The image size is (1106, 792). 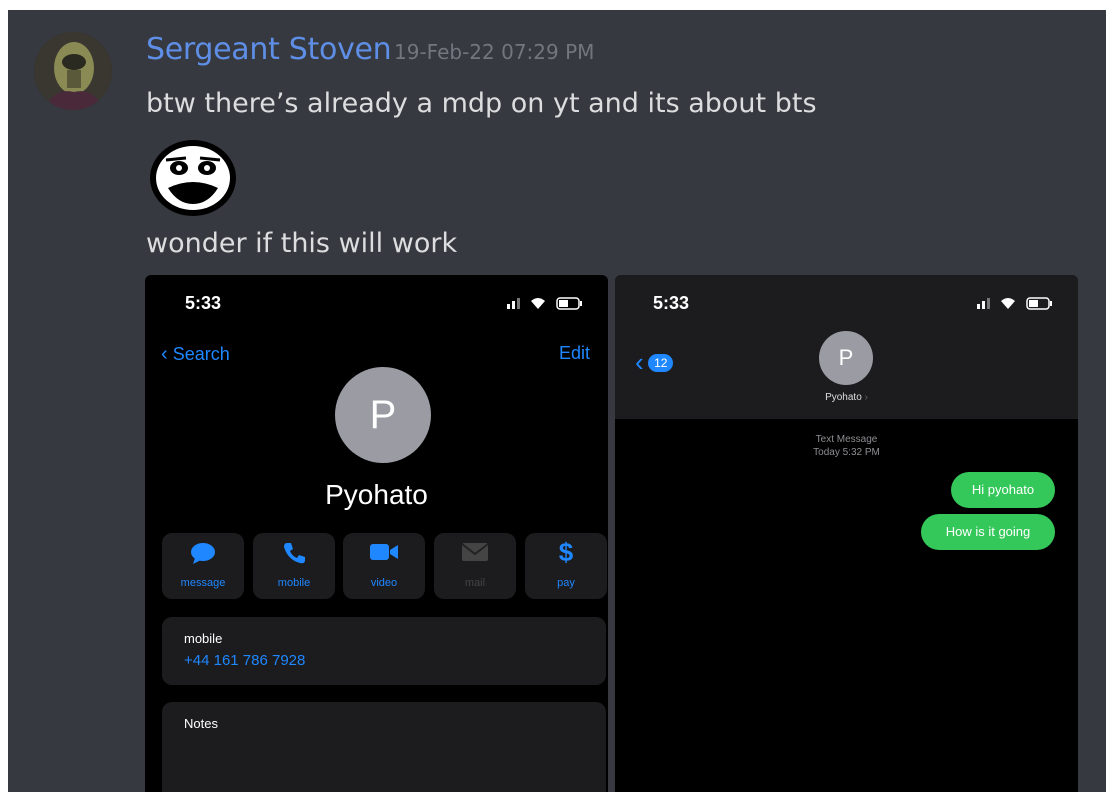 I want to click on message-date-label: Today 5:32 PM, so click(x=846, y=452).